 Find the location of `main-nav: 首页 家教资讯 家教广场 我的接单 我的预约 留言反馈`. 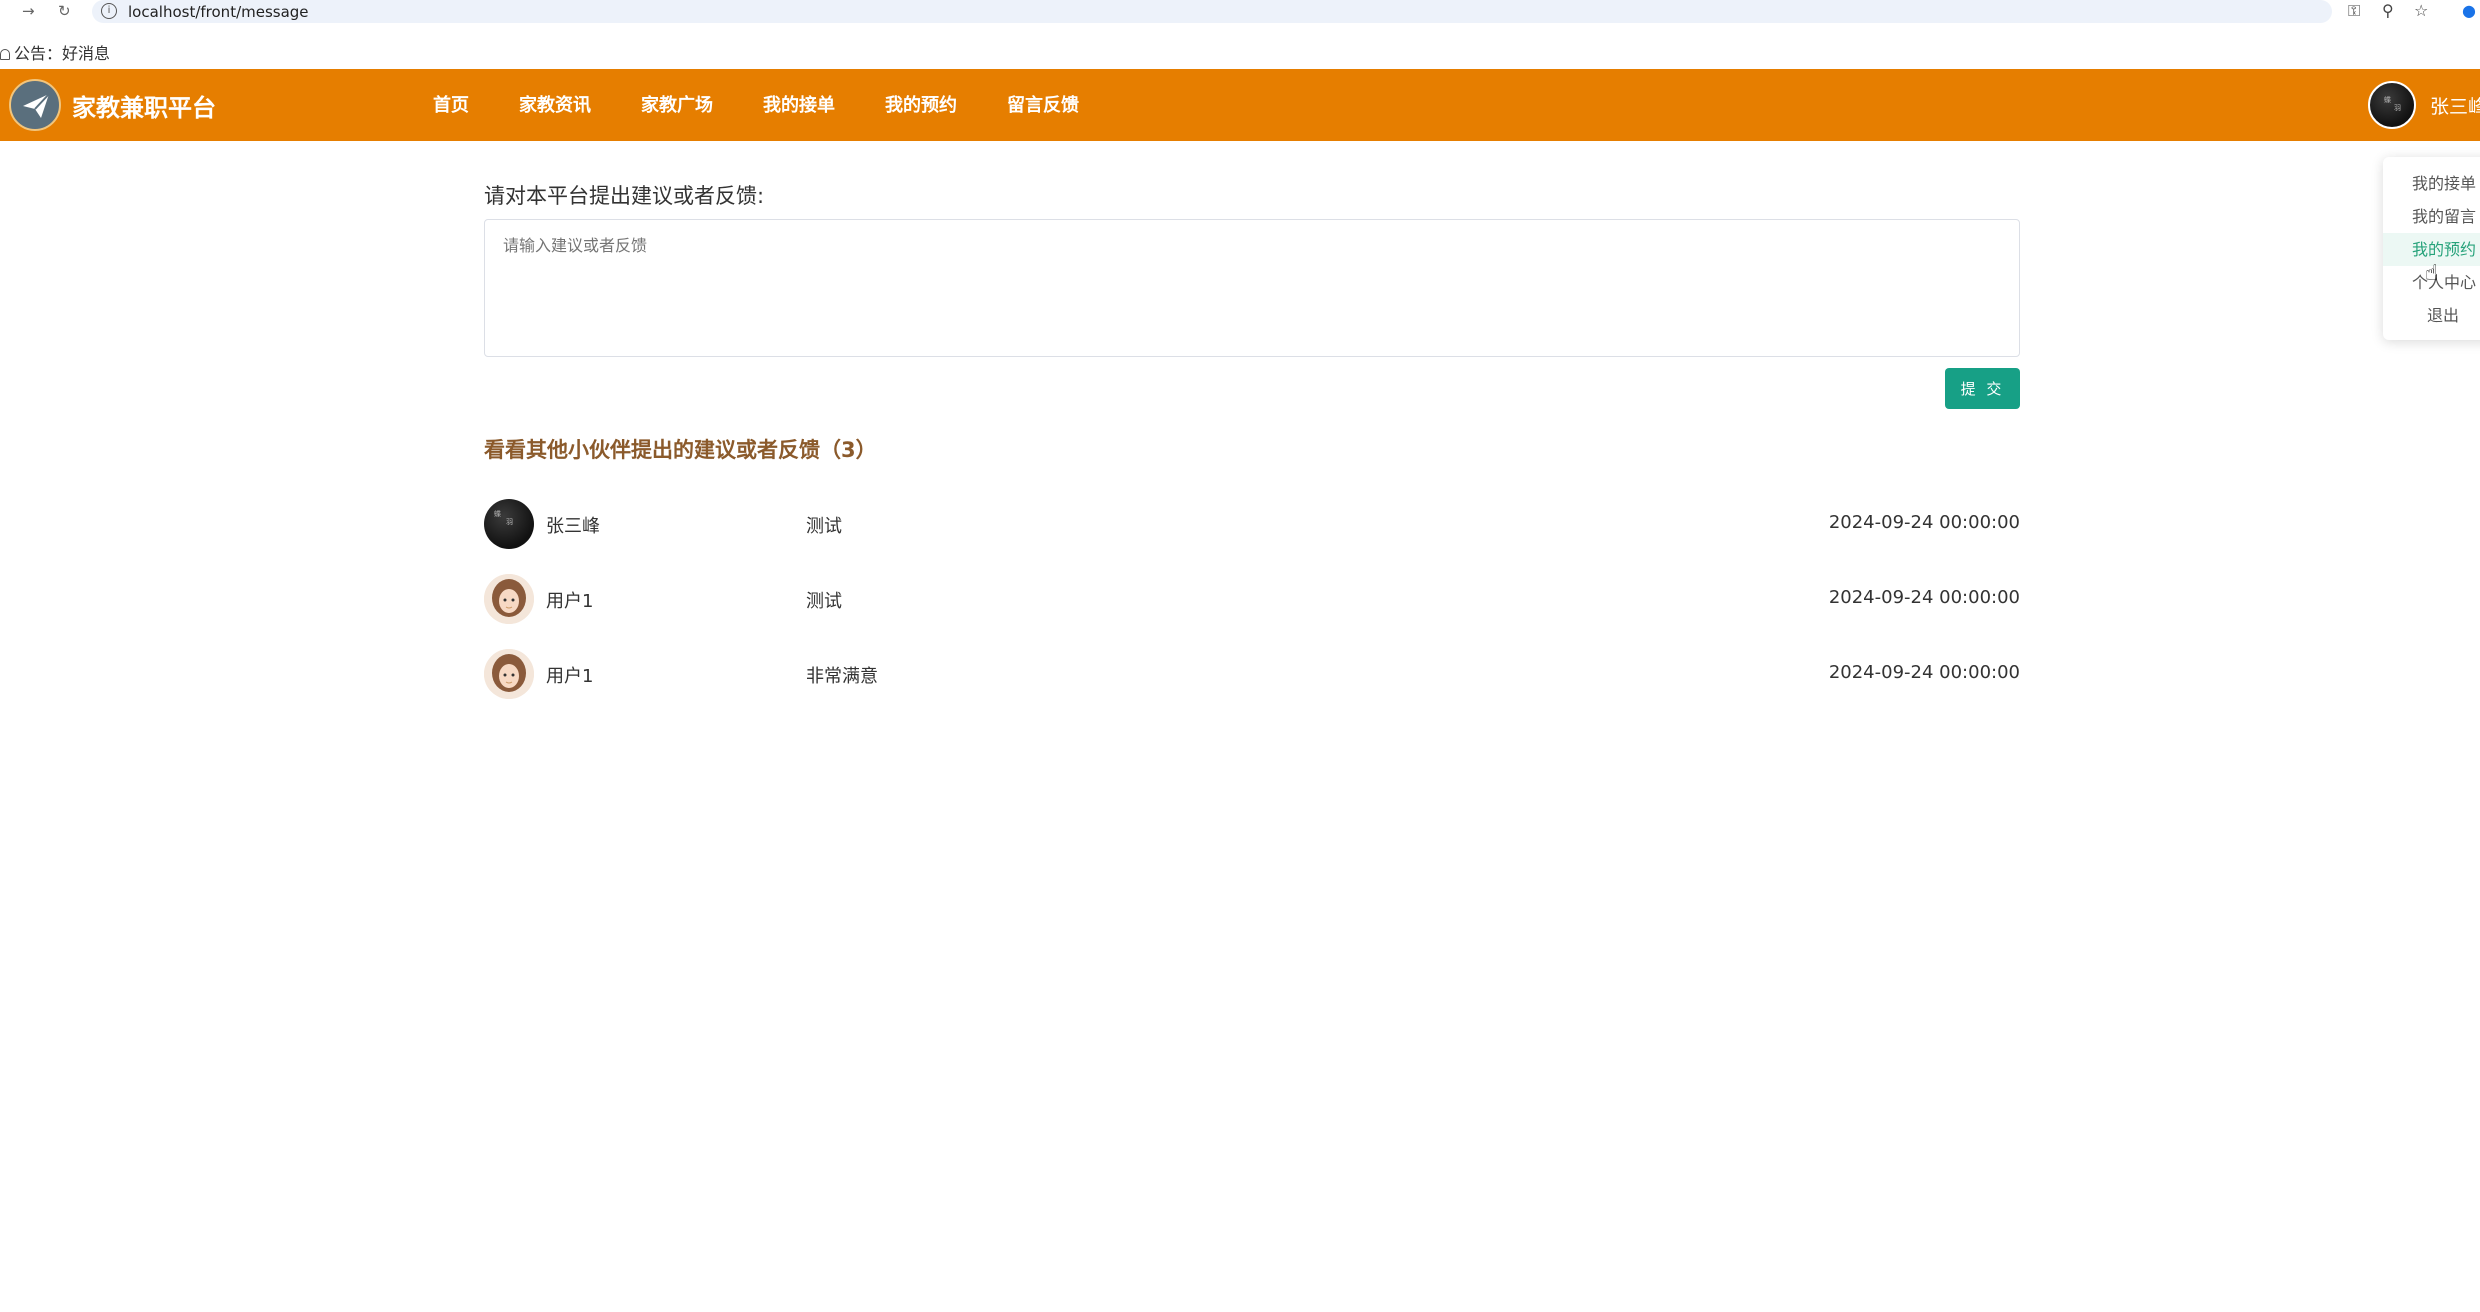

main-nav: 首页 家教资讯 家教广场 我的接单 我的预约 留言反馈 is located at coordinates (781, 105).